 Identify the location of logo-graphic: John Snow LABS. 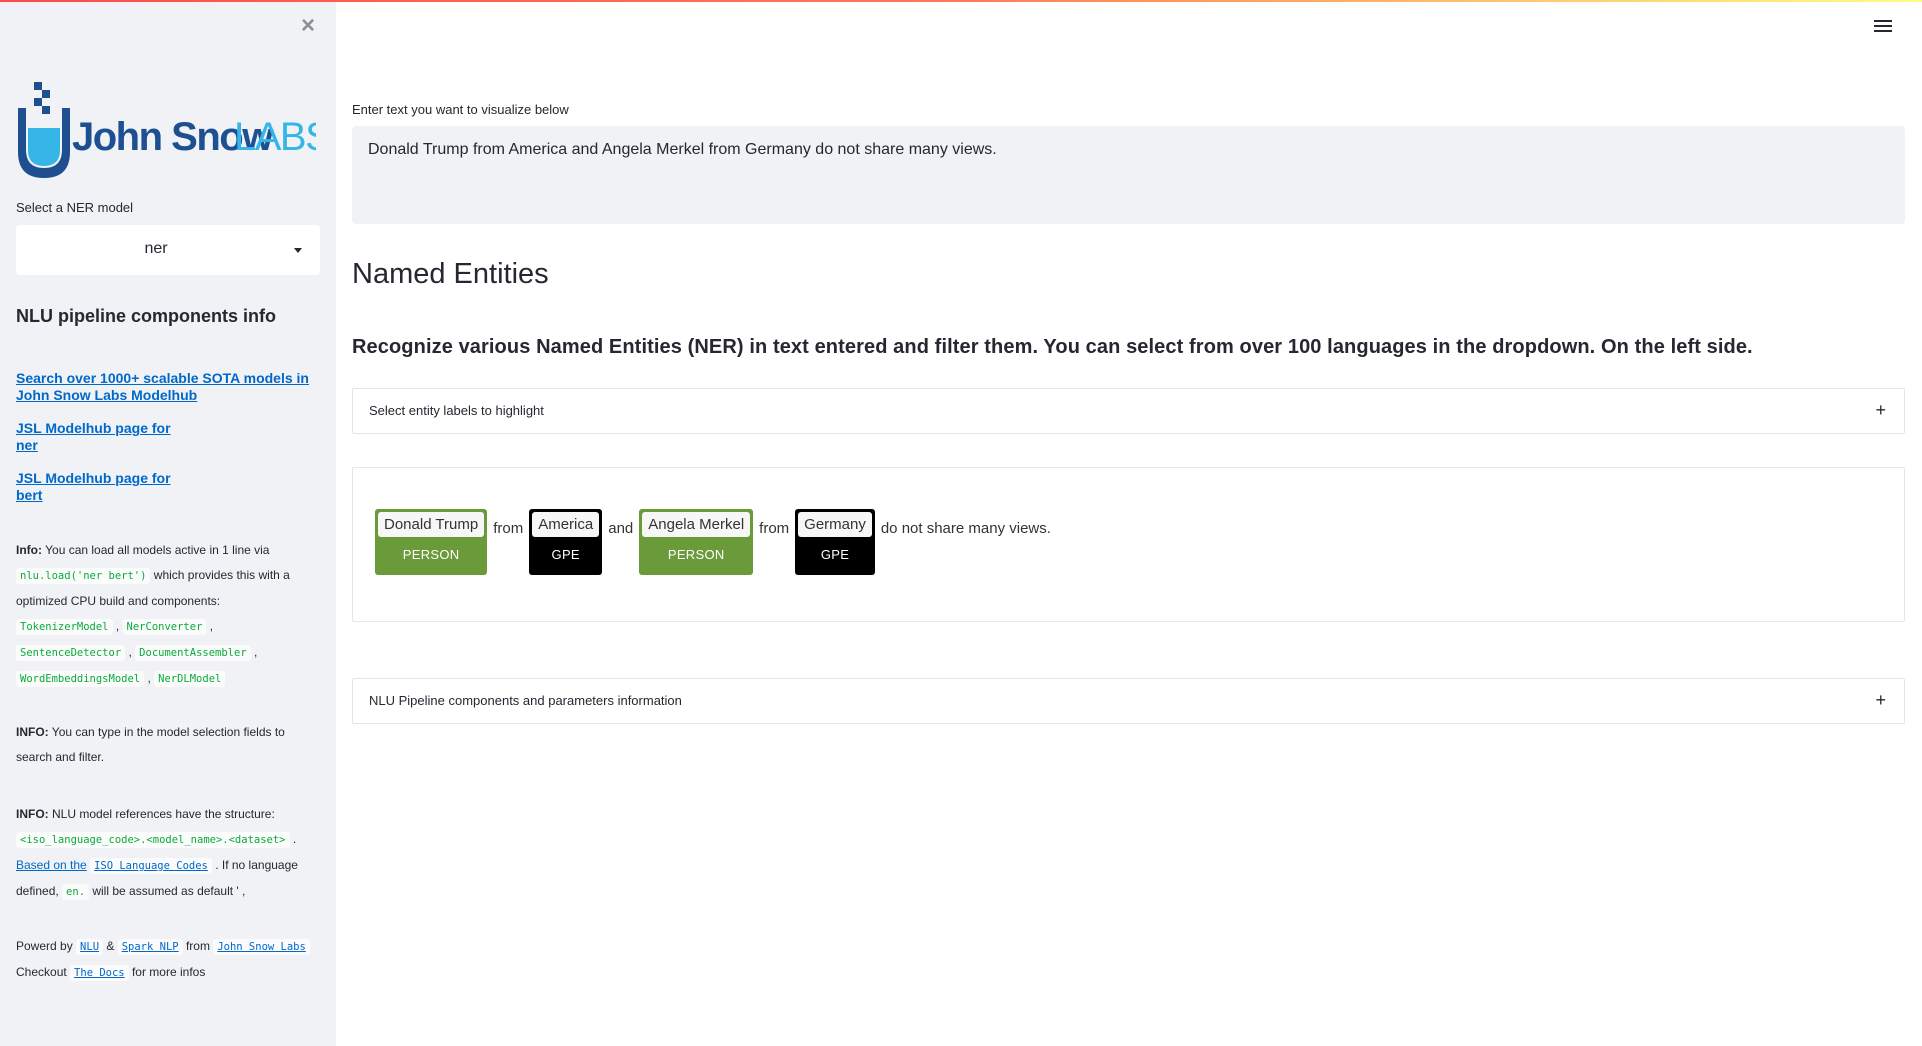
(175, 130).